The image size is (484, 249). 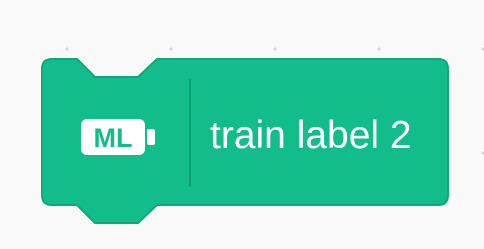 I want to click on ml-icon: ML, so click(x=118, y=137).